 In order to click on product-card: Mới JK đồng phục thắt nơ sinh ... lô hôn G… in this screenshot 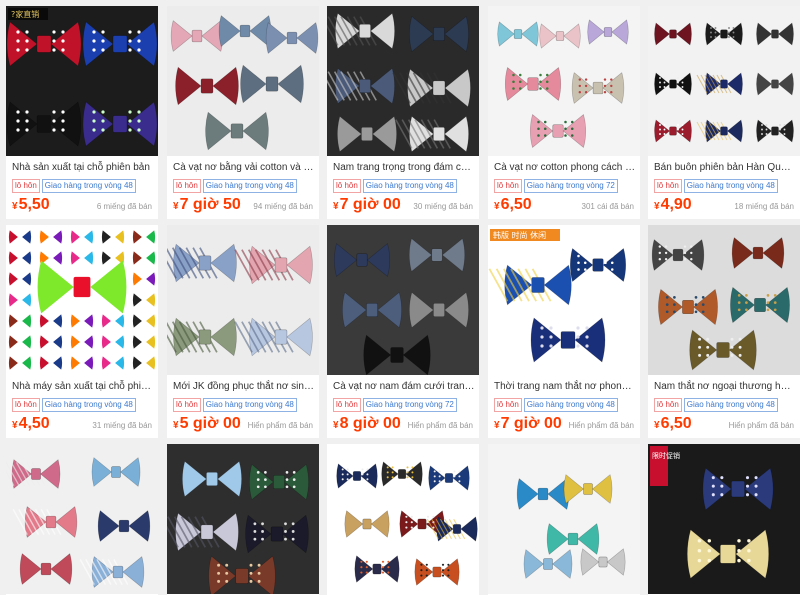, I will do `click(243, 331)`.